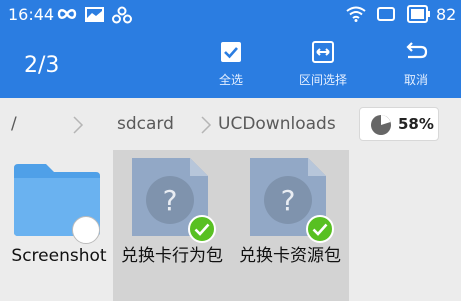 Image resolution: width=461 pixels, height=301 pixels. Describe the element at coordinates (290, 256) in the screenshot. I see `file-name: 兑换卡资源包` at that location.